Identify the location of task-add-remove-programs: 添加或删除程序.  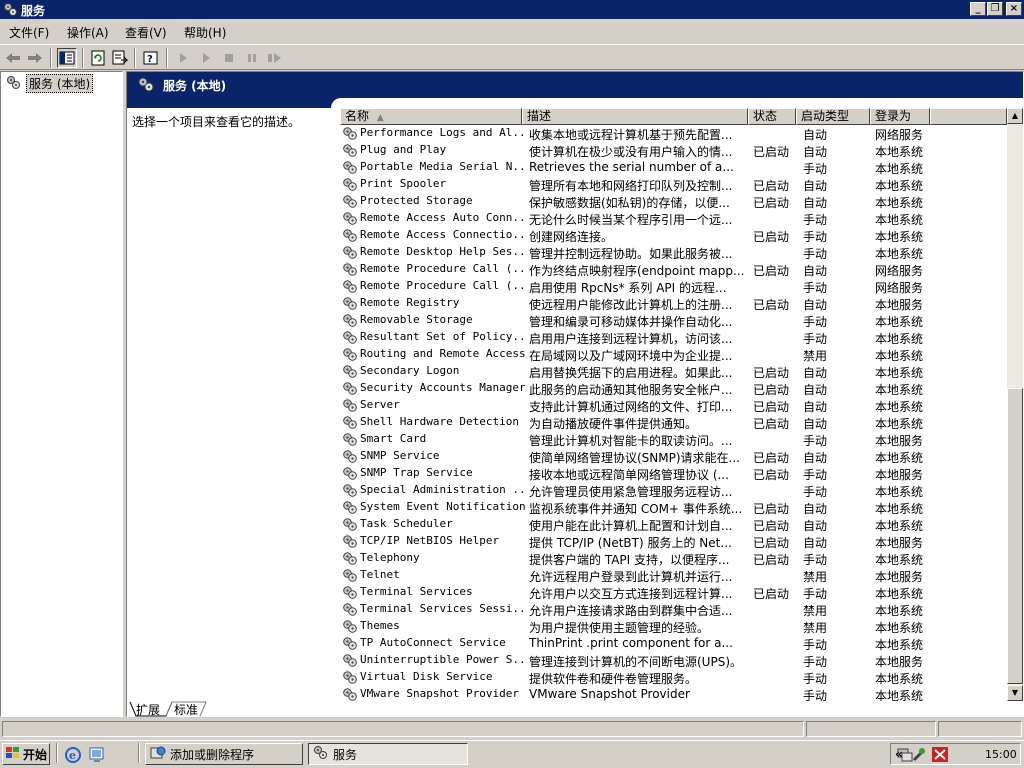
(224, 754).